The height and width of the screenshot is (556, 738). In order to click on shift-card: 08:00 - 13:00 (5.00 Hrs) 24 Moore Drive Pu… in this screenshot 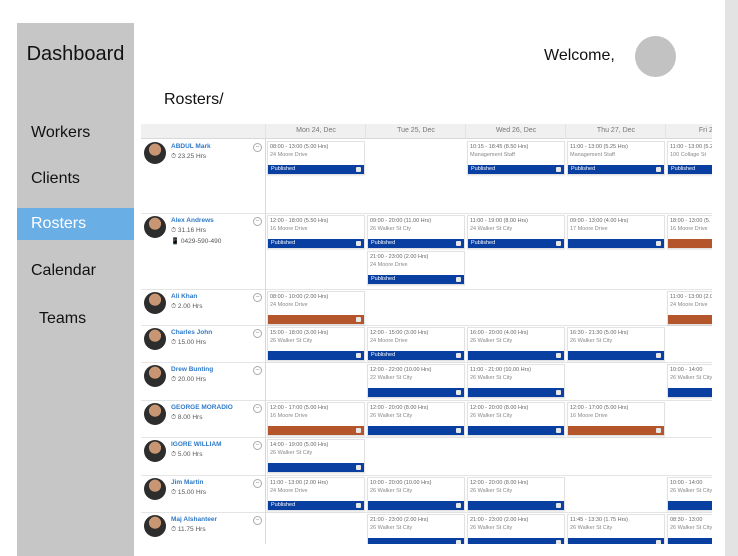, I will do `click(316, 158)`.